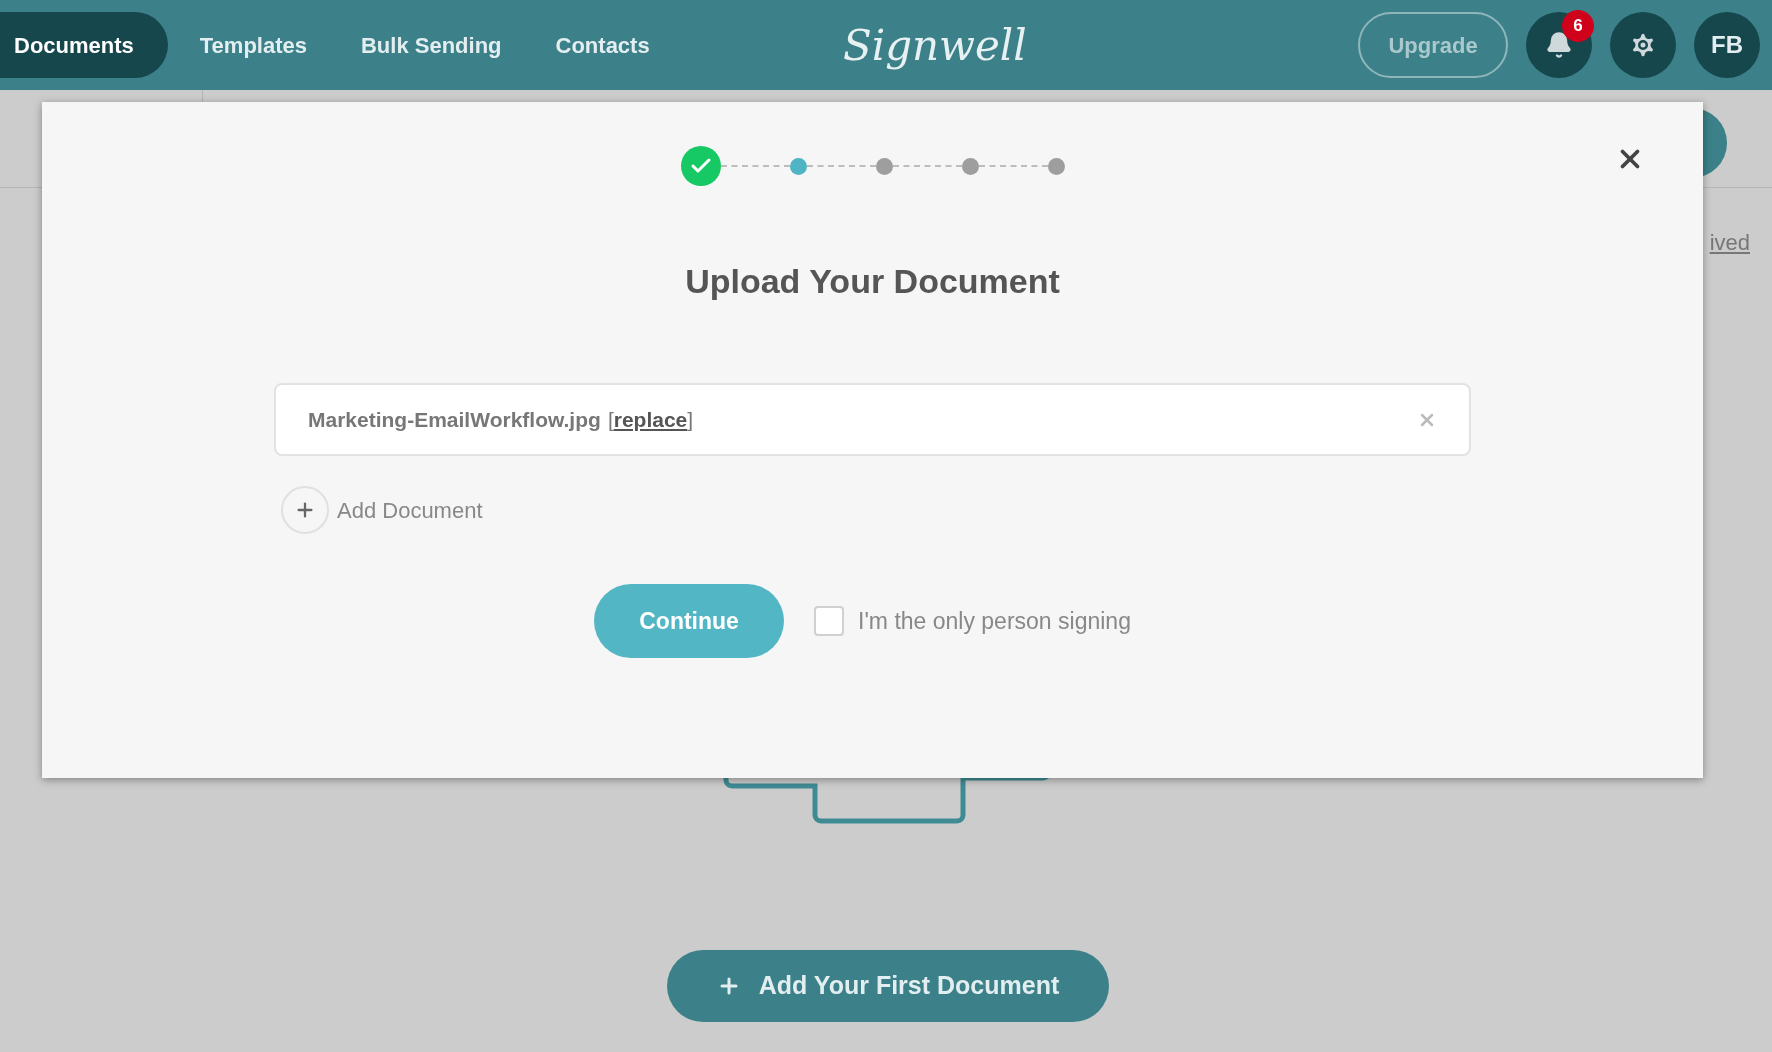 The image size is (1772, 1052). I want to click on replace-link: replace, so click(650, 419).